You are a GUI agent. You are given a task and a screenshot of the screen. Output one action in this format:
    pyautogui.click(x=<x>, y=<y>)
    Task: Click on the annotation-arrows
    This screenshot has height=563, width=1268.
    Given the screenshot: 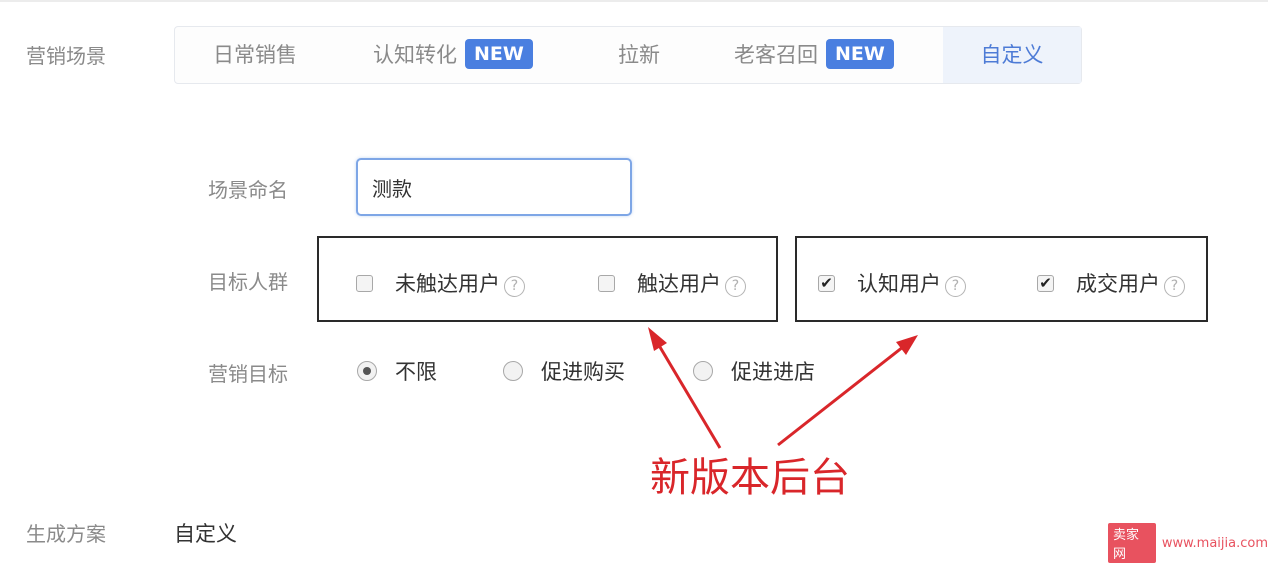 What is the action you would take?
    pyautogui.click(x=783, y=388)
    